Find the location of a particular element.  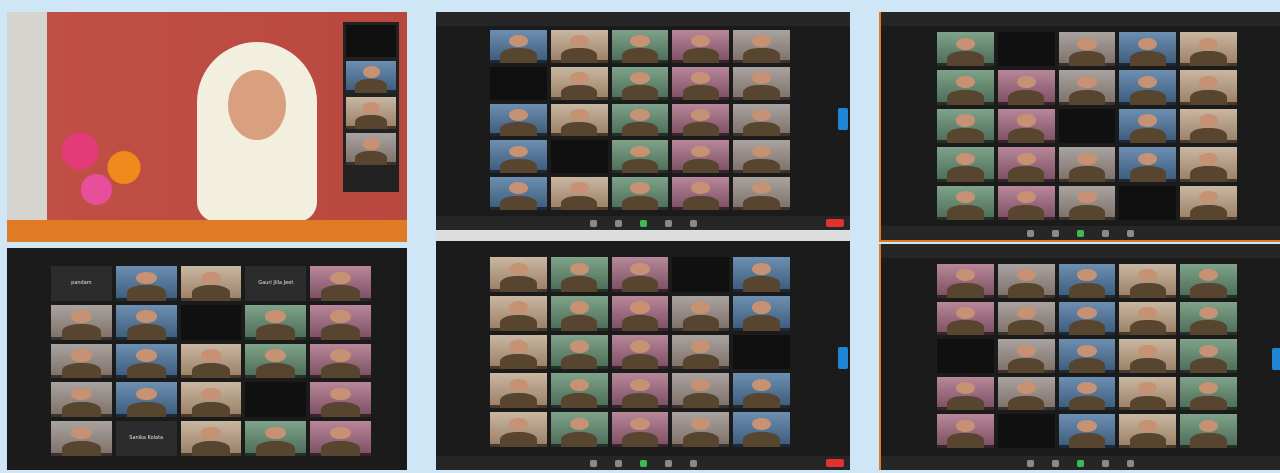

next-page-arrow is located at coordinates (843, 119).